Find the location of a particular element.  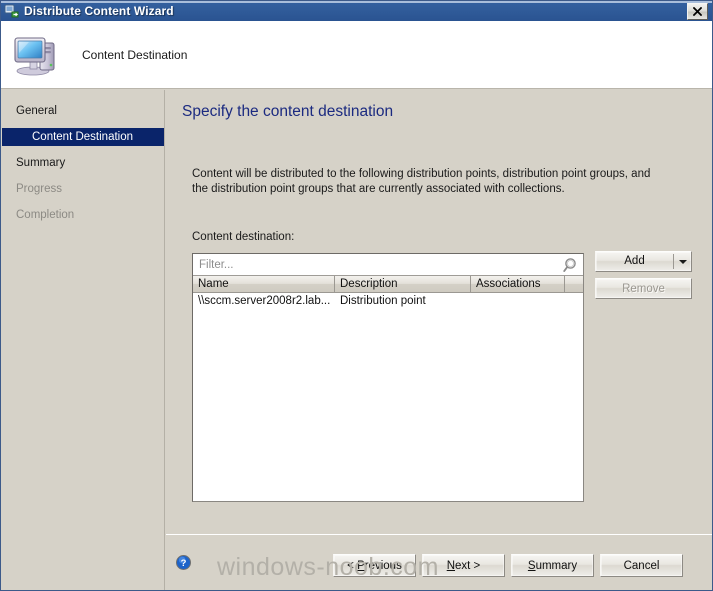

cancel-button: Cancel is located at coordinates (641, 565).